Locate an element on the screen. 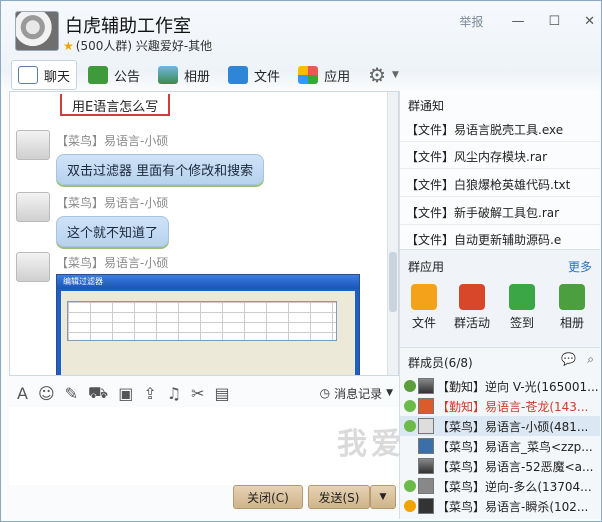 Image resolution: width=602 pixels, height=522 pixels. music-icon: ♫ is located at coordinates (174, 393).